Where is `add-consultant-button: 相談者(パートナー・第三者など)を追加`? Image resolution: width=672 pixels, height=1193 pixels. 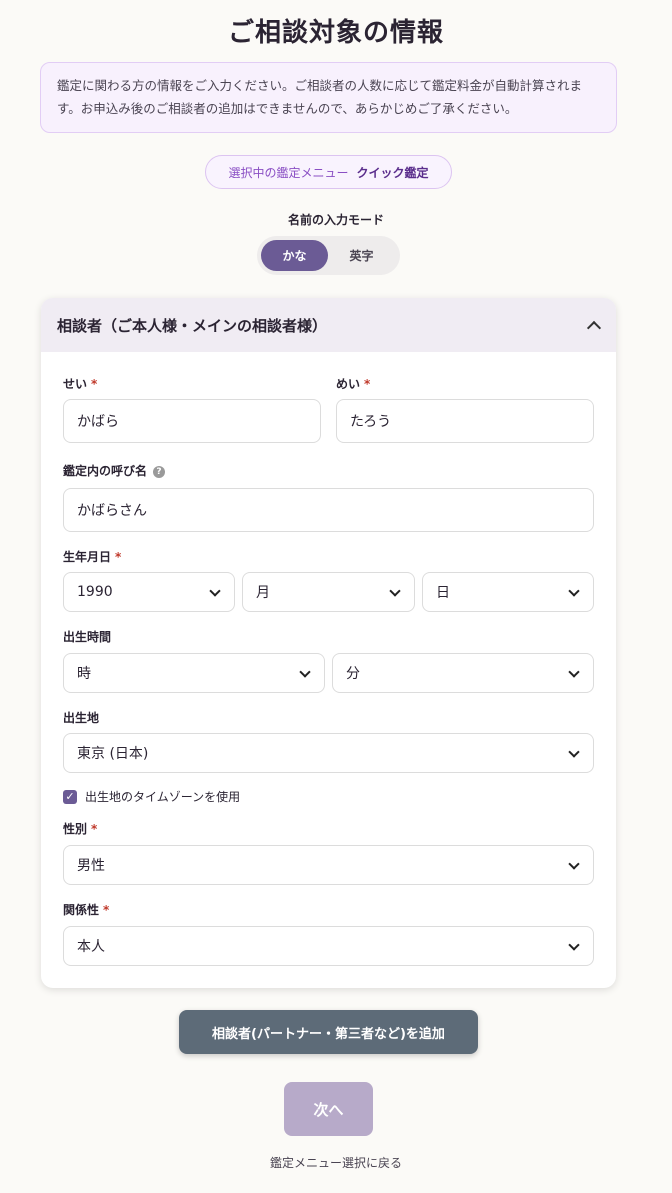 add-consultant-button: 相談者(パートナー・第三者など)を追加 is located at coordinates (328, 1032).